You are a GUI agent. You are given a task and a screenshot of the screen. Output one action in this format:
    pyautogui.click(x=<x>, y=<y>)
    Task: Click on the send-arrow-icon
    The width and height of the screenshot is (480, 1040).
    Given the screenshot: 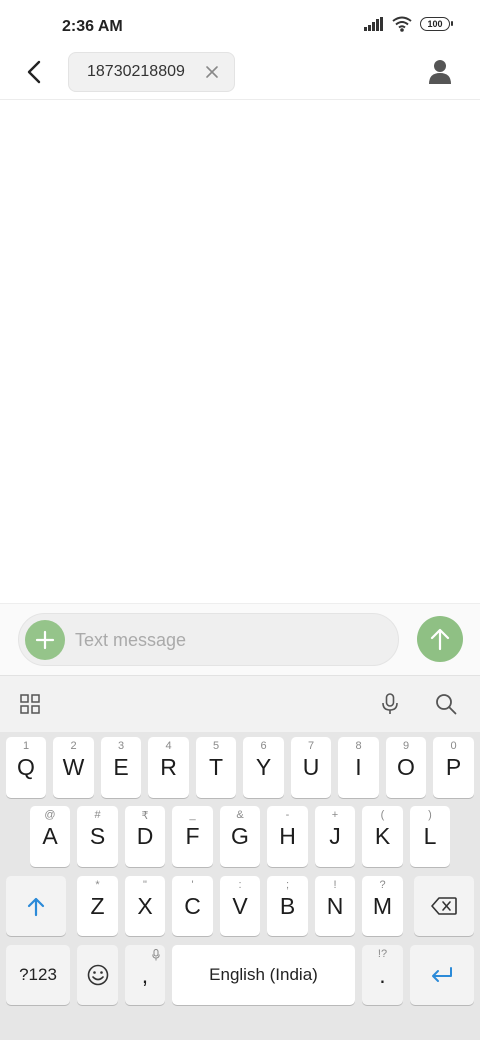 What is the action you would take?
    pyautogui.click(x=440, y=639)
    